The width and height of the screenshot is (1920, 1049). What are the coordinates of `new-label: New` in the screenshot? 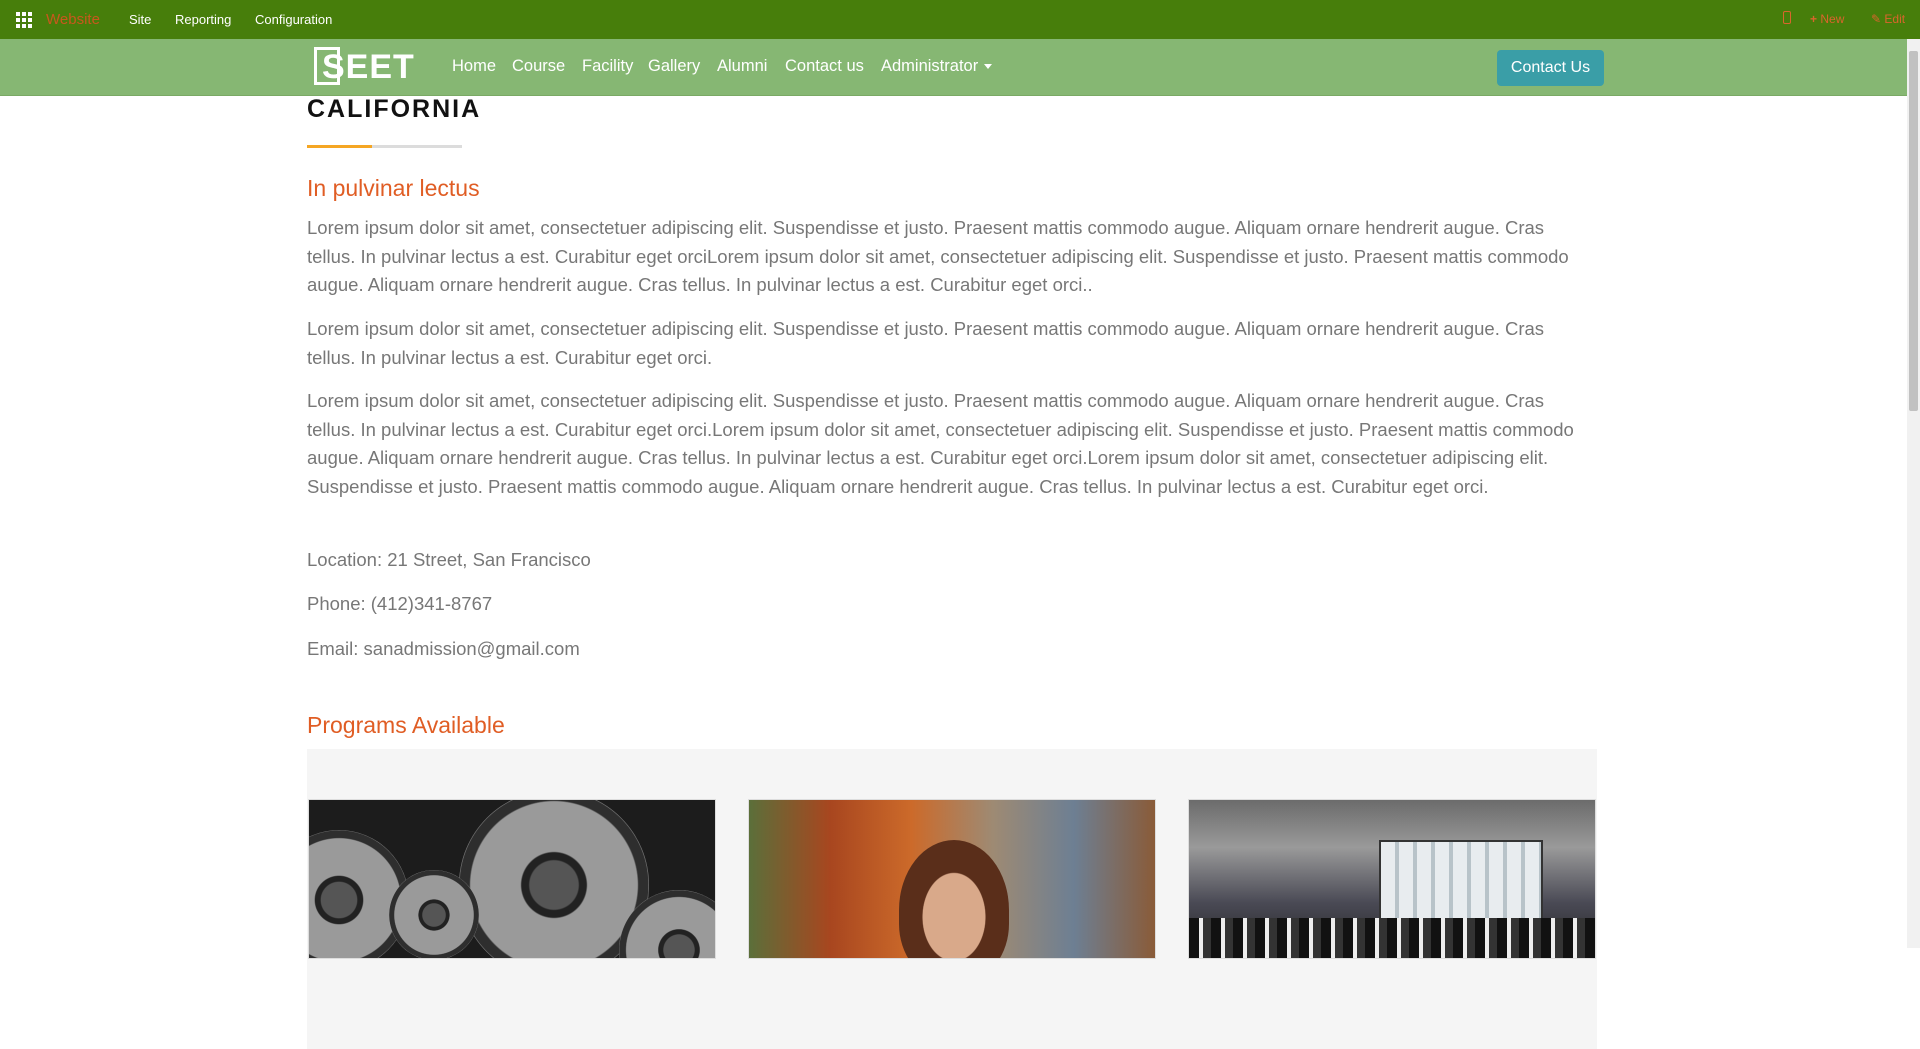 It's located at (1832, 19).